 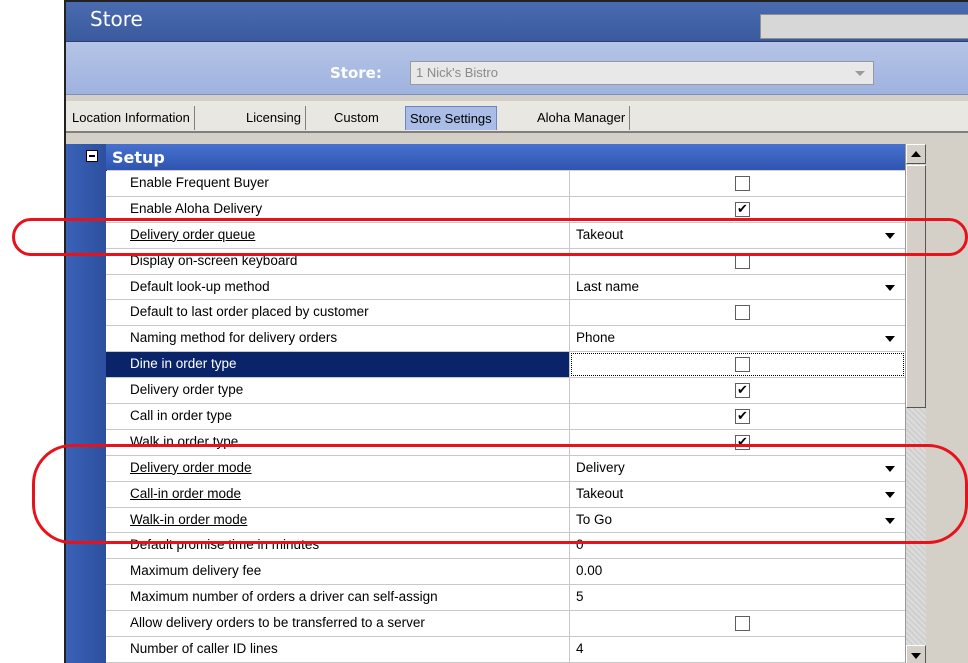 What do you see at coordinates (737, 546) in the screenshot?
I see `property-text-value: 0` at bounding box center [737, 546].